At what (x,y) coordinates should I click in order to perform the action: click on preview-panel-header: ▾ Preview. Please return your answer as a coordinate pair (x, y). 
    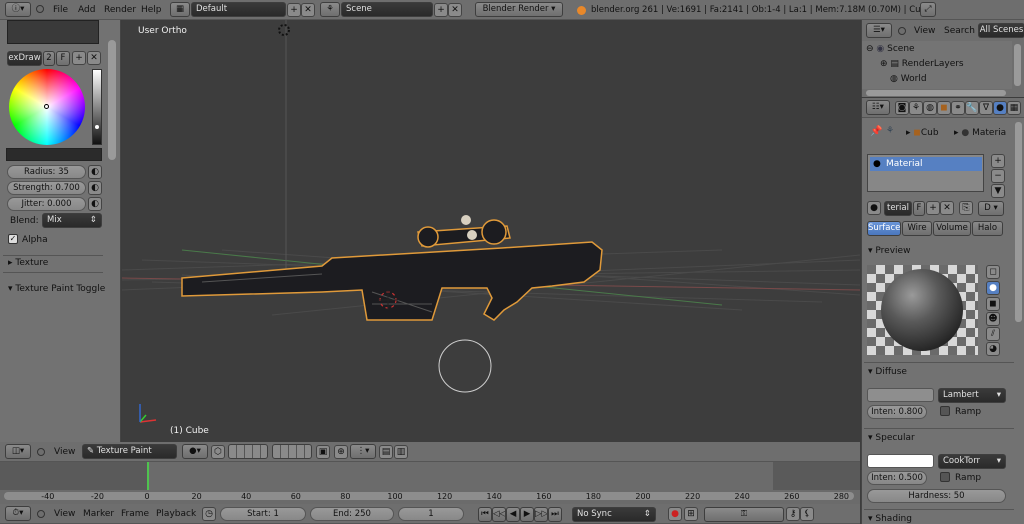
    Looking at the image, I should click on (889, 251).